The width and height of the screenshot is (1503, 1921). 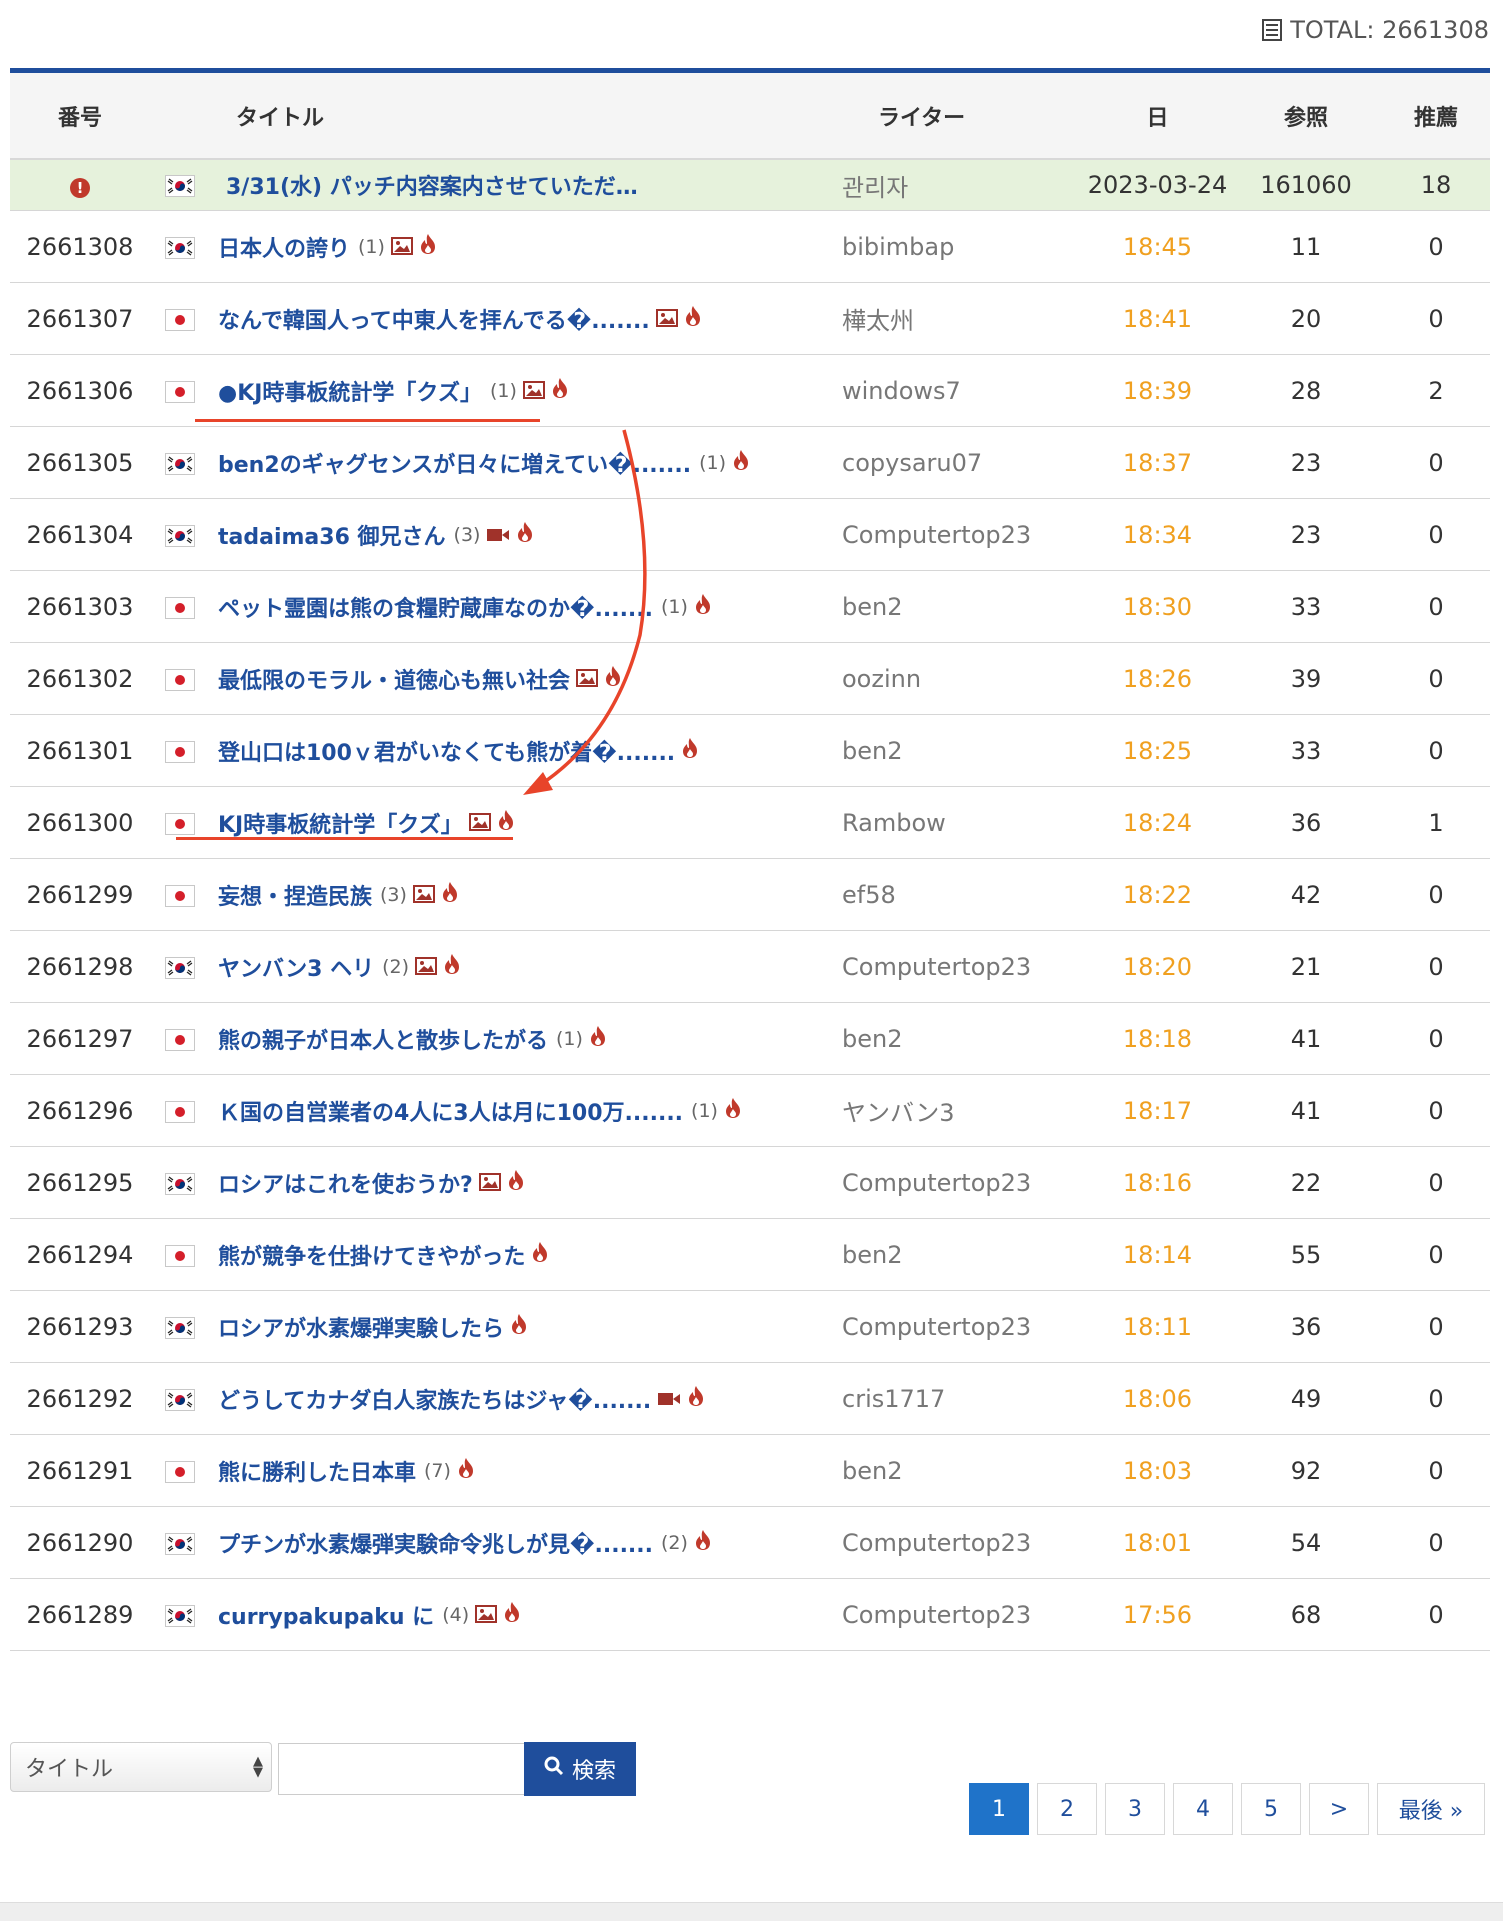 I want to click on post-writer: copysaru07, so click(x=957, y=462).